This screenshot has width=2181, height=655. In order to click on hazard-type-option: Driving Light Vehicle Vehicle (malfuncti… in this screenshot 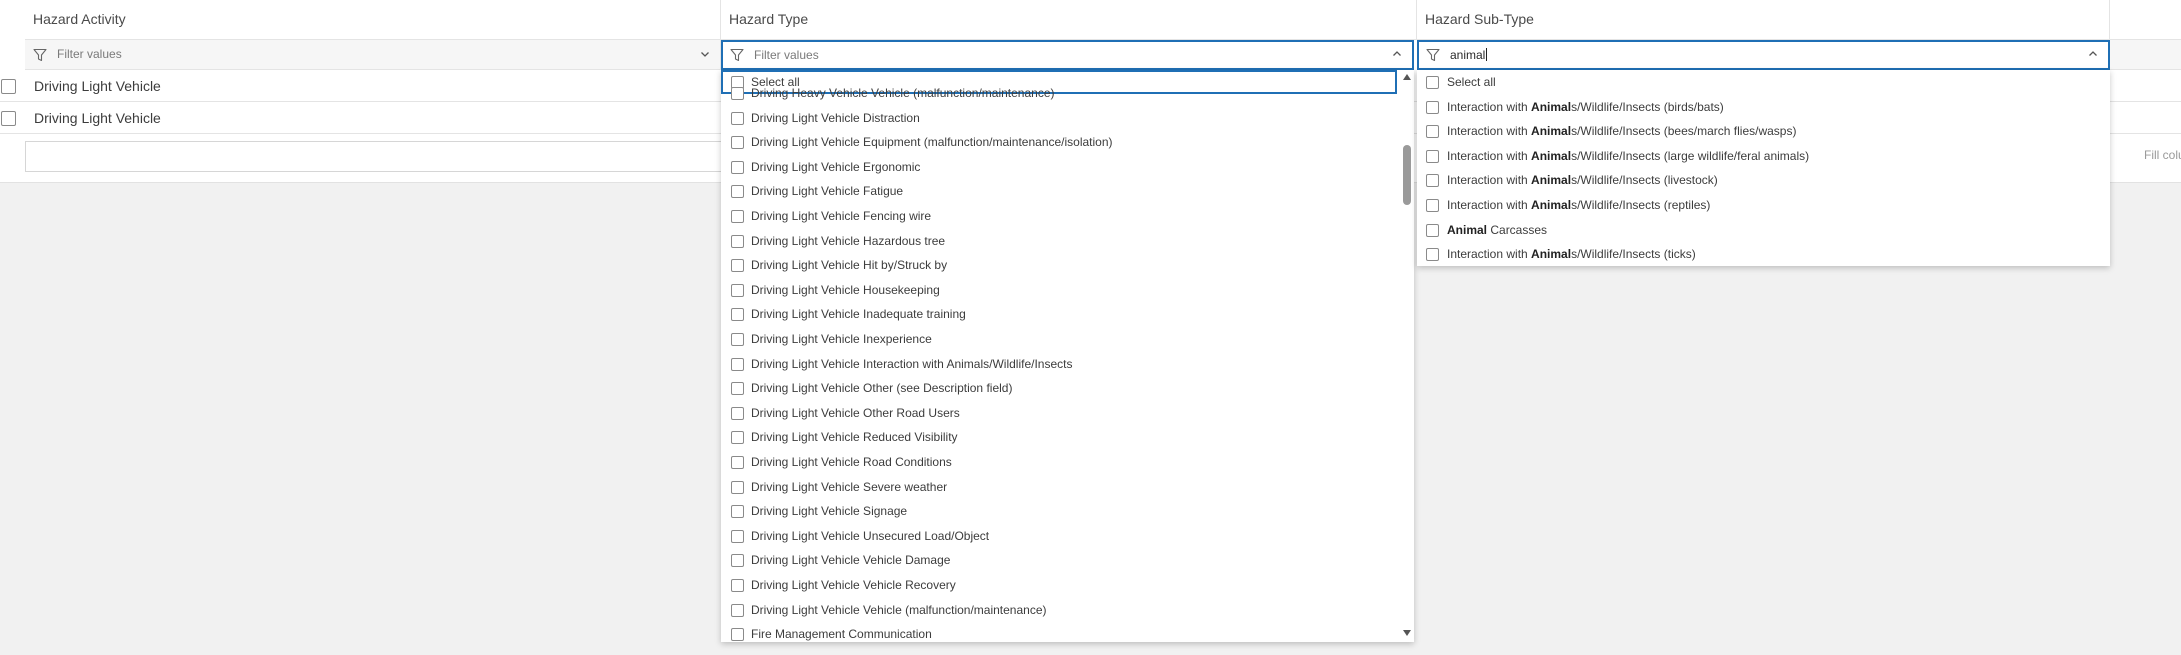, I will do `click(1067, 610)`.